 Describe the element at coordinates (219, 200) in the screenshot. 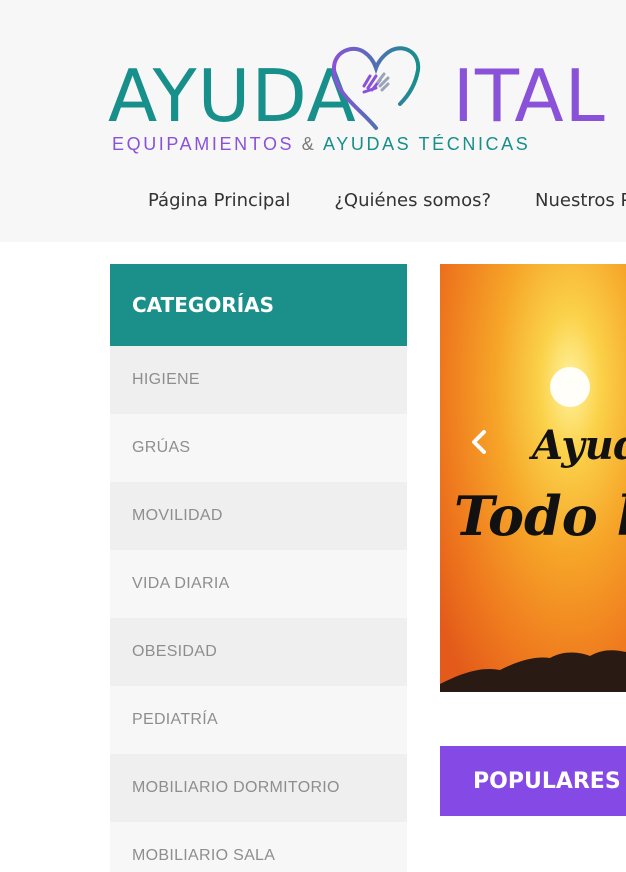

I see `nav-item-home: Página Principal` at that location.